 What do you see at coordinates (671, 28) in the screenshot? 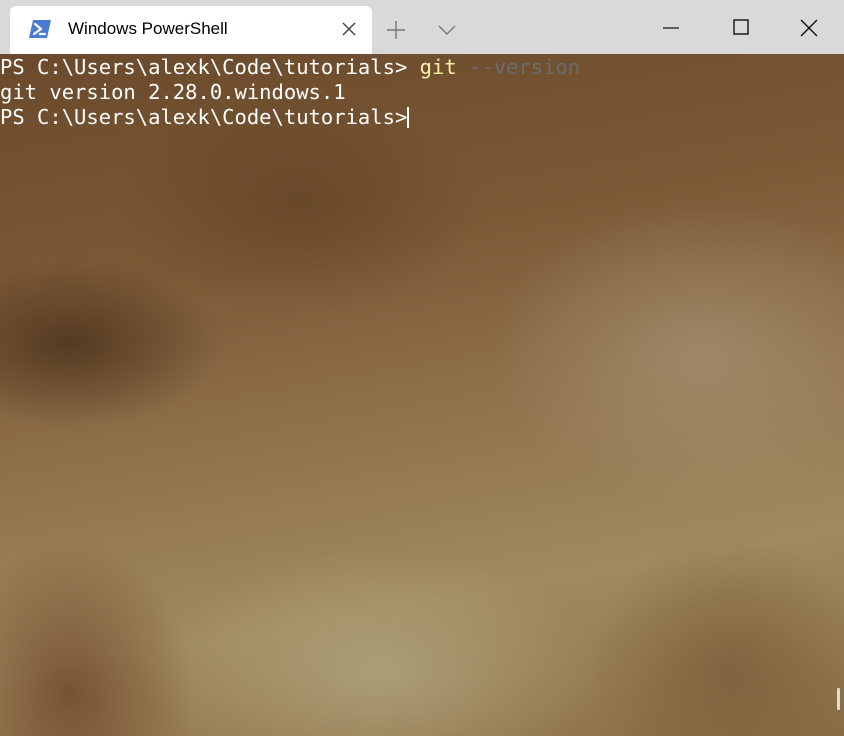
I see `minimize-icon` at bounding box center [671, 28].